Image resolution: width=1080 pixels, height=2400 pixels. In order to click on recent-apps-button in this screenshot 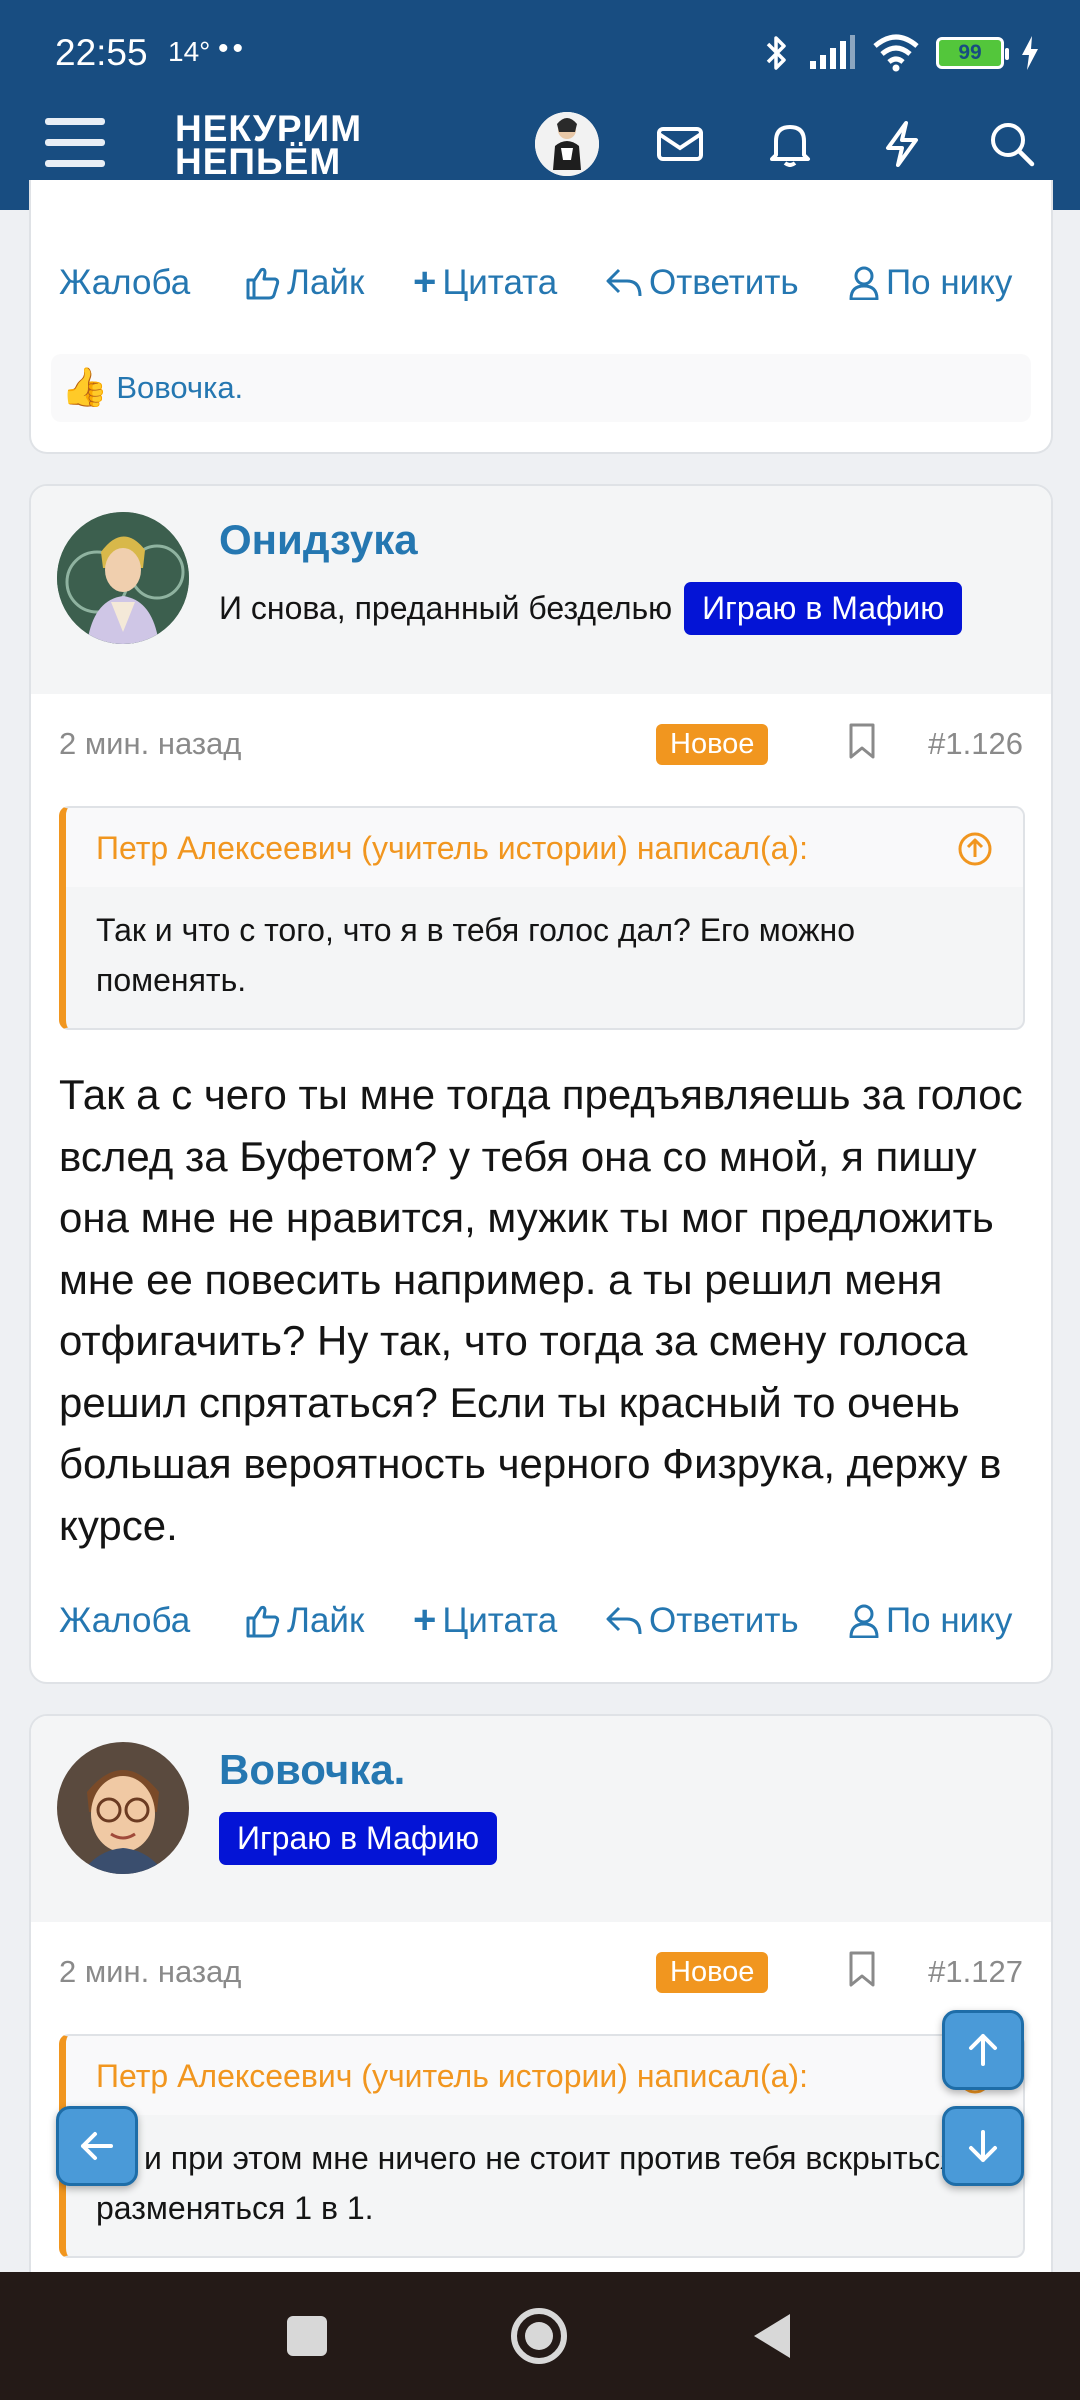, I will do `click(307, 2336)`.